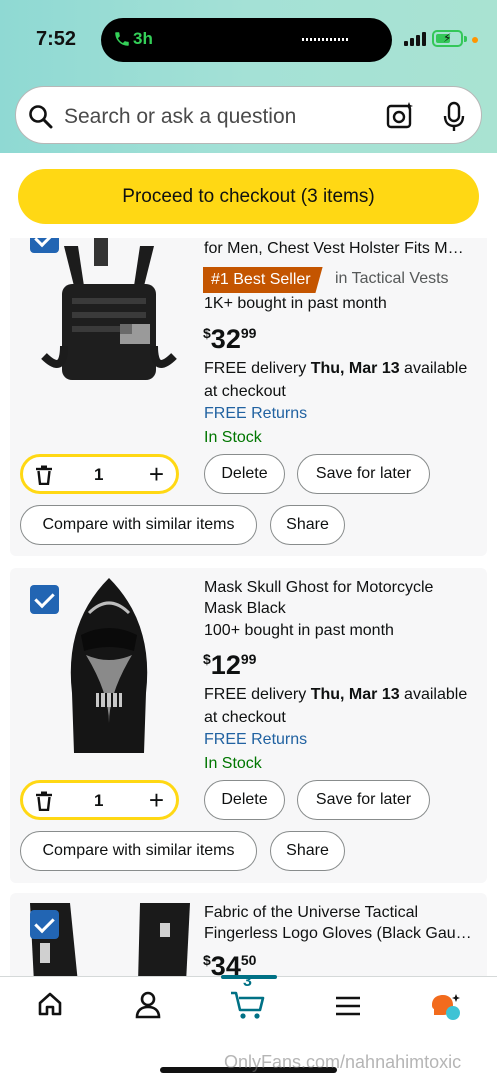 The width and height of the screenshot is (497, 1080). Describe the element at coordinates (109, 322) in the screenshot. I see `product-image-chest-vest` at that location.